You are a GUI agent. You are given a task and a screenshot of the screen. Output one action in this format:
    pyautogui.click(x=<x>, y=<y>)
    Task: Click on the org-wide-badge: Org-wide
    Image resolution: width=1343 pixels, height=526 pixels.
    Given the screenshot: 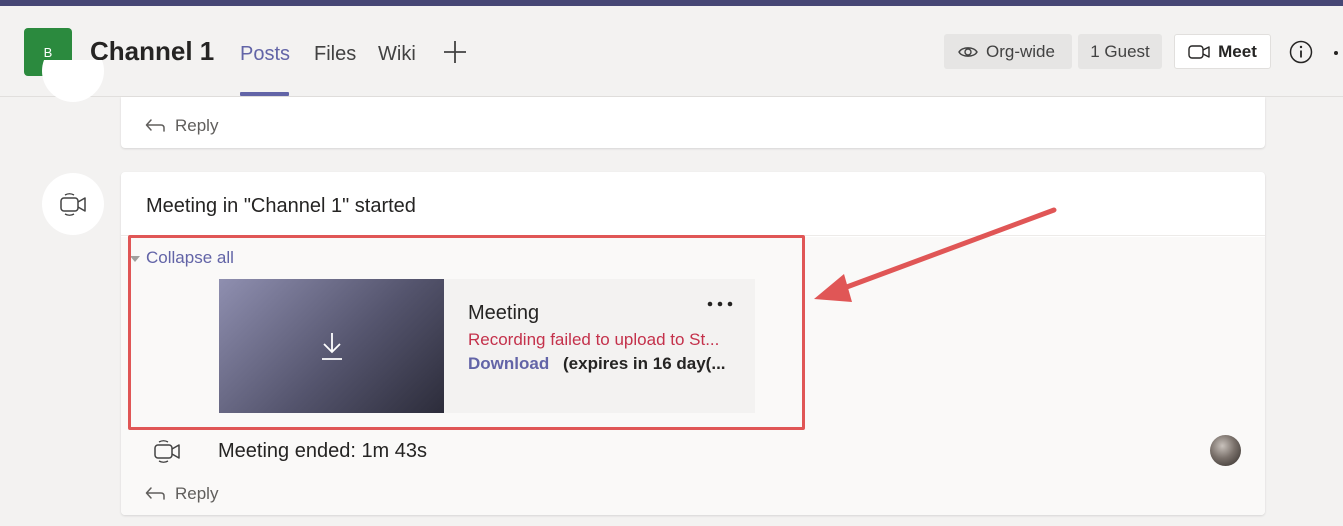 What is the action you would take?
    pyautogui.click(x=1008, y=51)
    